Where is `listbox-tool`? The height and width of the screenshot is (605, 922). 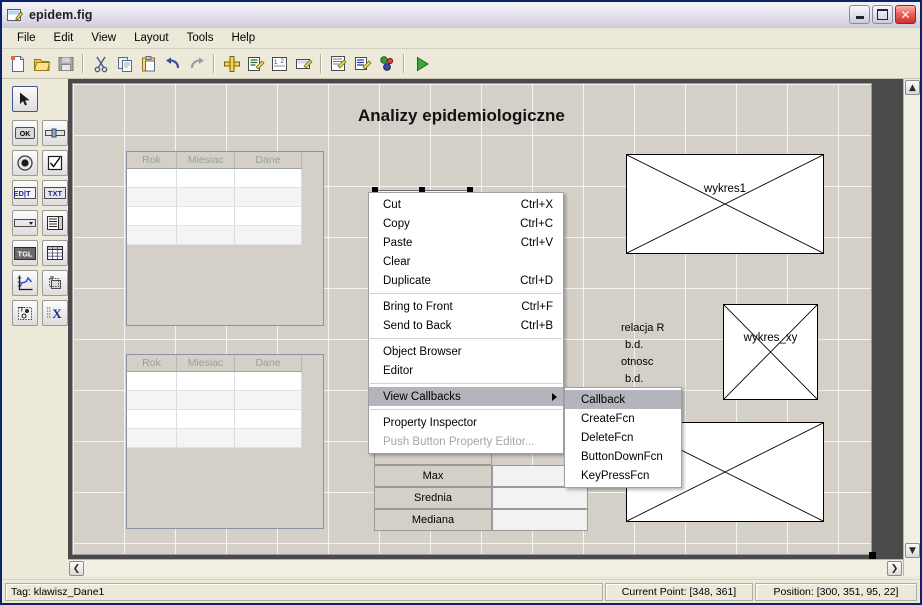
listbox-tool is located at coordinates (55, 223).